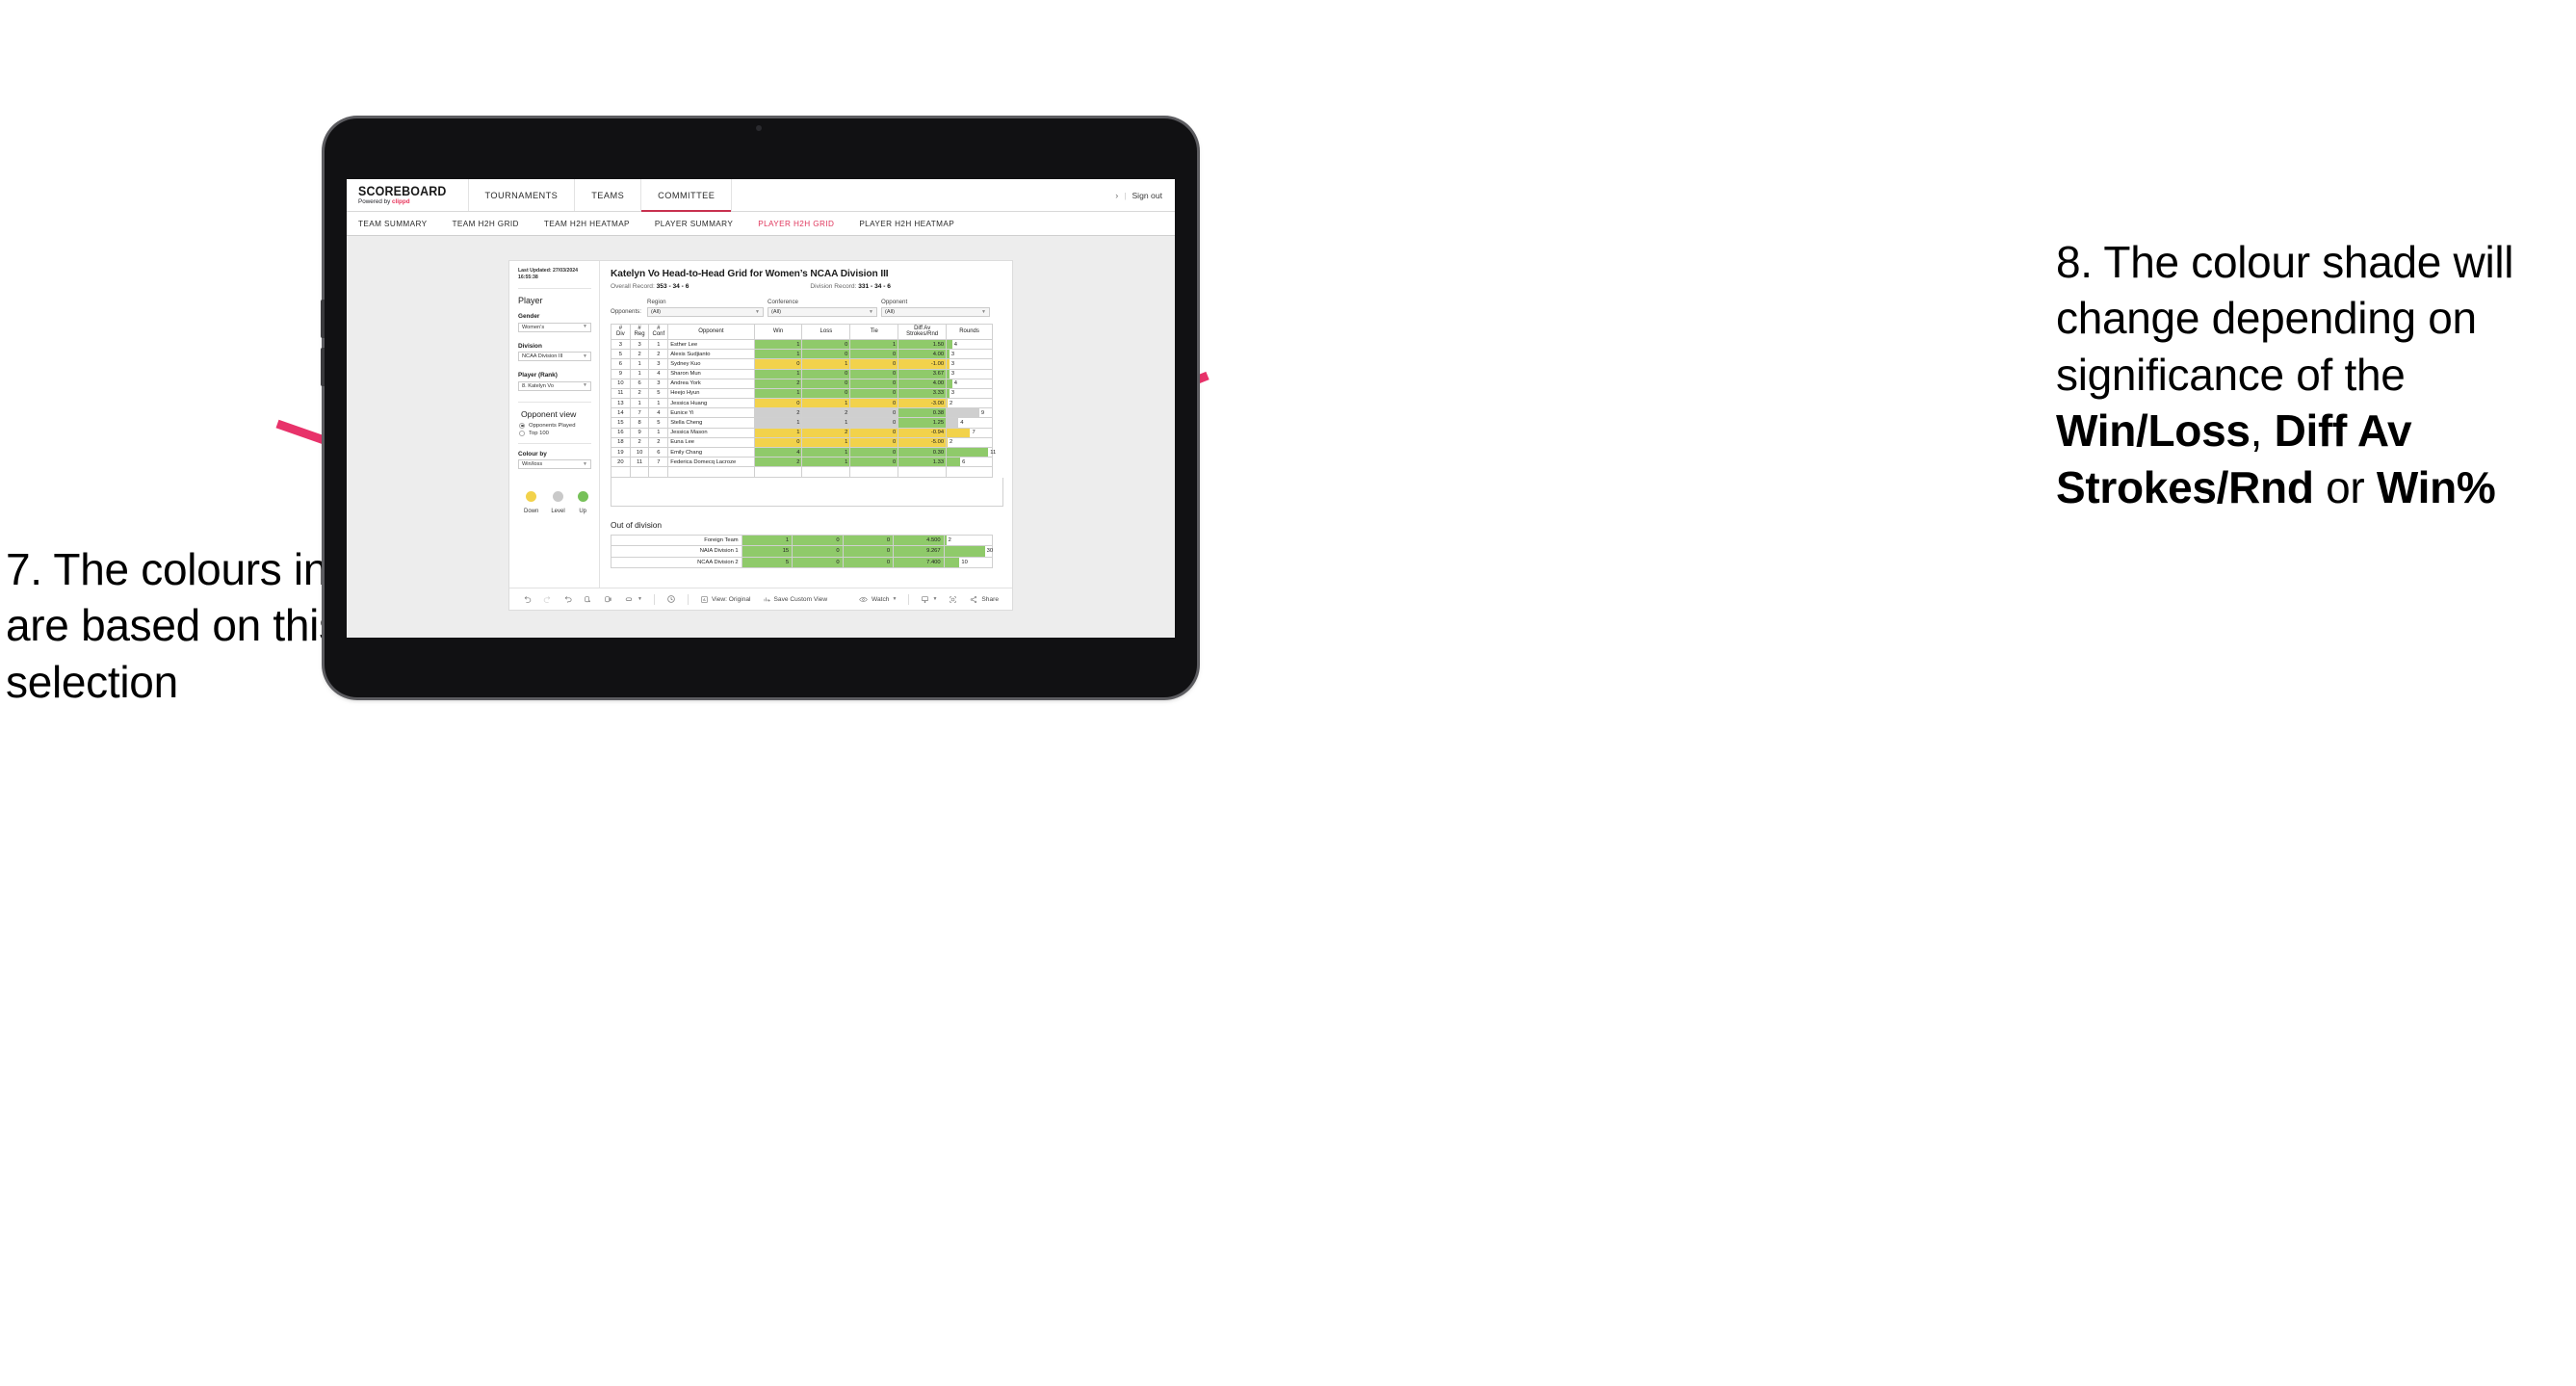 The height and width of the screenshot is (1386, 2576). Describe the element at coordinates (969, 442) in the screenshot. I see `cell-rounds: 2` at that location.